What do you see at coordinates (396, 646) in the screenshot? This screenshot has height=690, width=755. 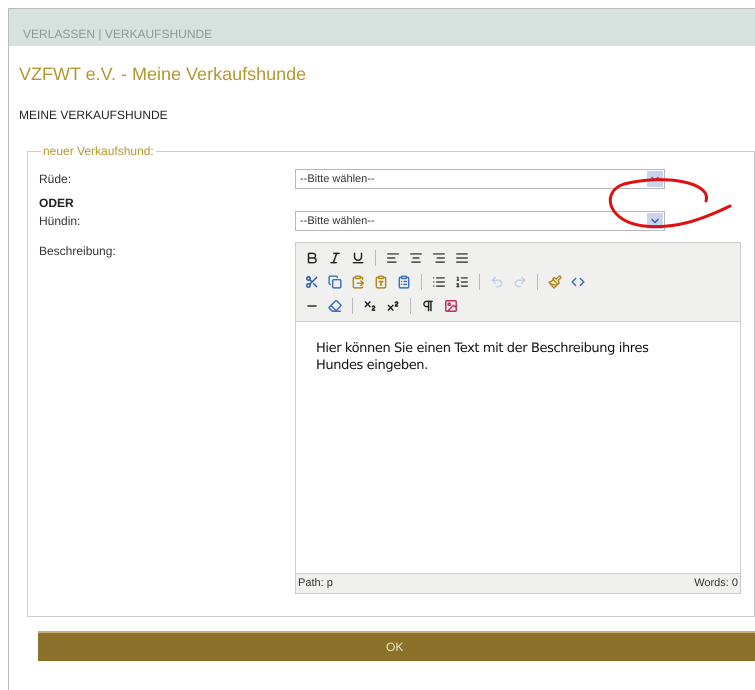 I see `ok-button: OK` at bounding box center [396, 646].